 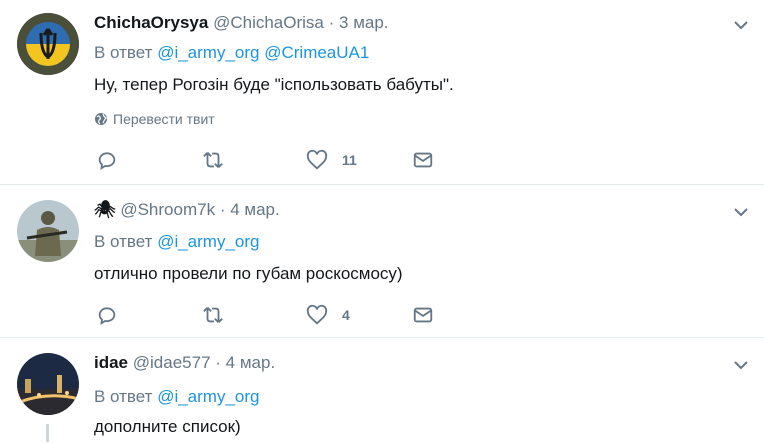 What do you see at coordinates (164, 119) in the screenshot?
I see `translate-label: Перевести твит` at bounding box center [164, 119].